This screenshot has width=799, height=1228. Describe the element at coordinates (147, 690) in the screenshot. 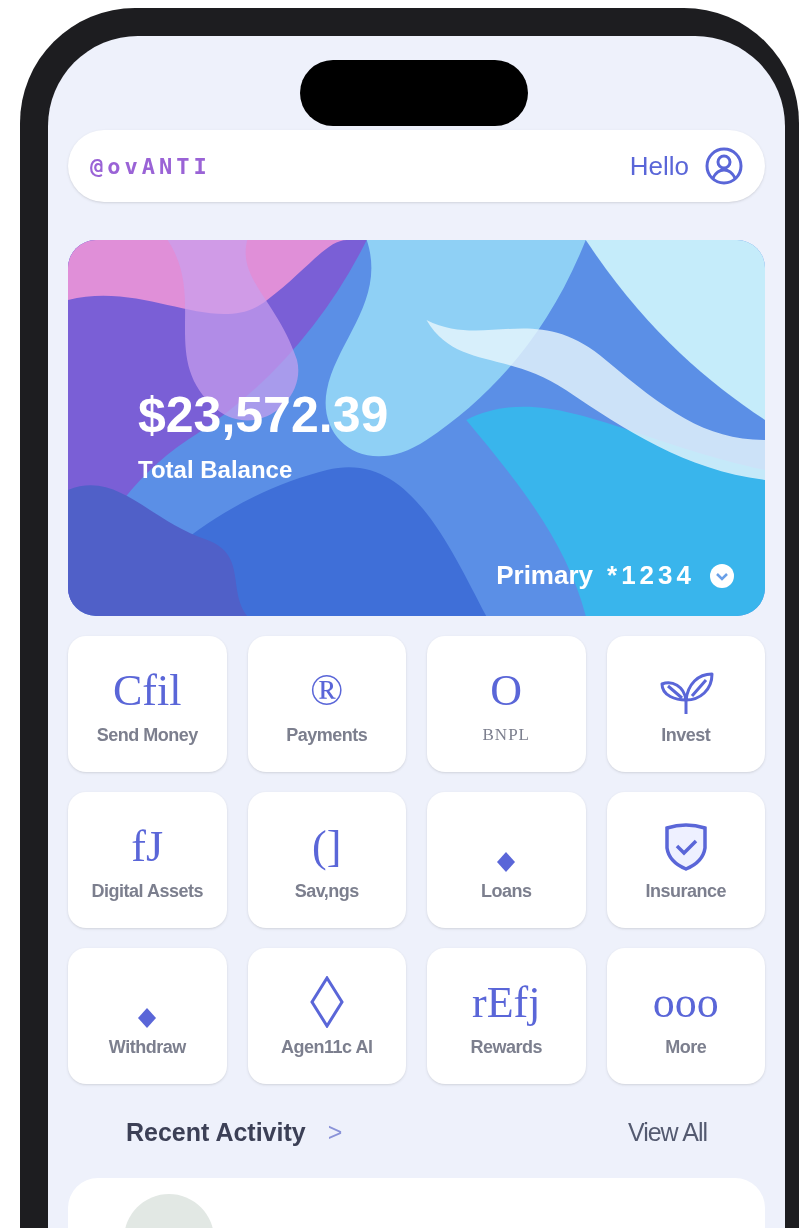

I see `glyph-icon: Cfil` at that location.